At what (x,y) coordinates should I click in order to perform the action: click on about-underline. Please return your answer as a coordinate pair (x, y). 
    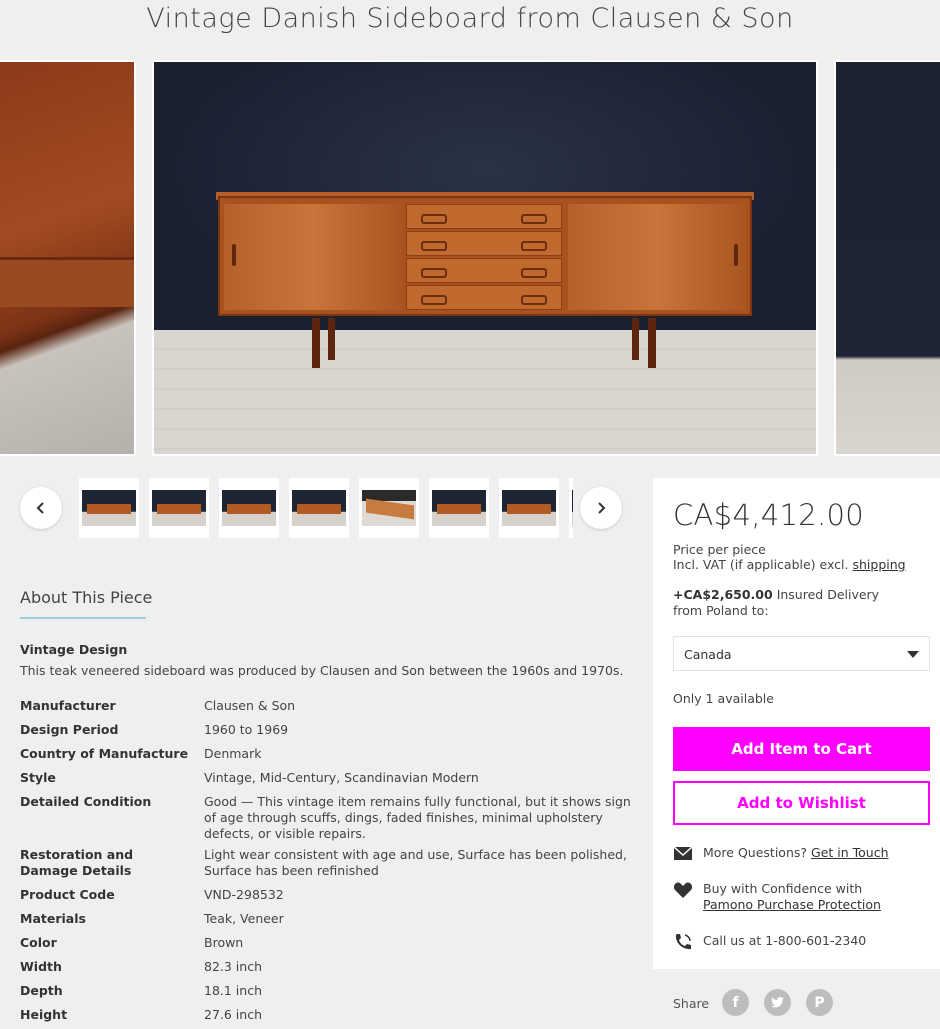
    Looking at the image, I should click on (83, 618).